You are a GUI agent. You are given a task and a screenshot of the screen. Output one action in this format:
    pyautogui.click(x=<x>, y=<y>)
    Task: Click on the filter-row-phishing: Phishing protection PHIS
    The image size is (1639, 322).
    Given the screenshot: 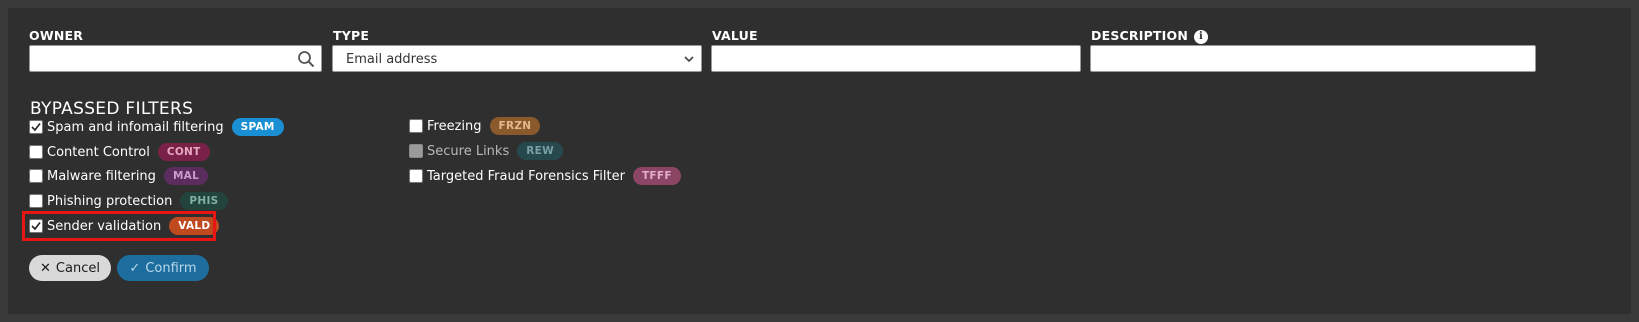 What is the action you would take?
    pyautogui.click(x=128, y=201)
    